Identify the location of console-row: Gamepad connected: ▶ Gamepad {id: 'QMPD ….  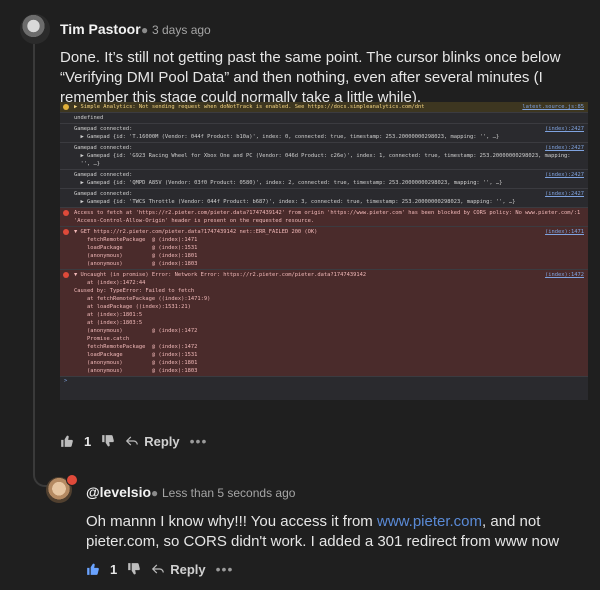
(324, 179).